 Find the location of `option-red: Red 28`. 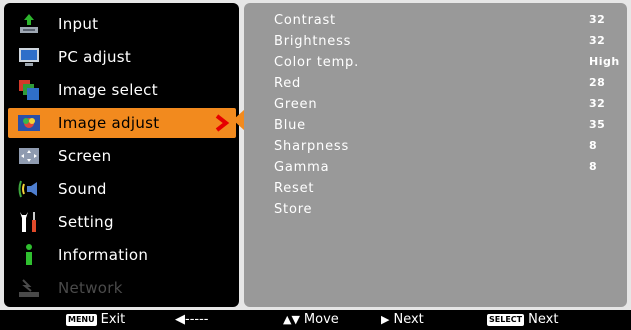

option-red: Red 28 is located at coordinates (444, 84).